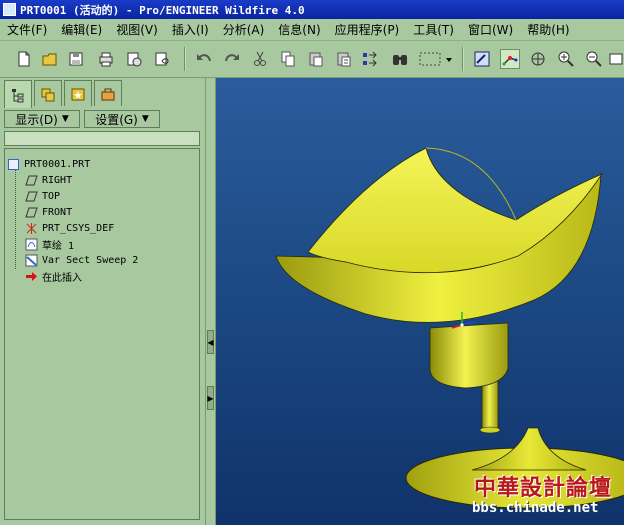  What do you see at coordinates (53, 276) in the screenshot?
I see `tree-item-insert-here: 在此插入` at bounding box center [53, 276].